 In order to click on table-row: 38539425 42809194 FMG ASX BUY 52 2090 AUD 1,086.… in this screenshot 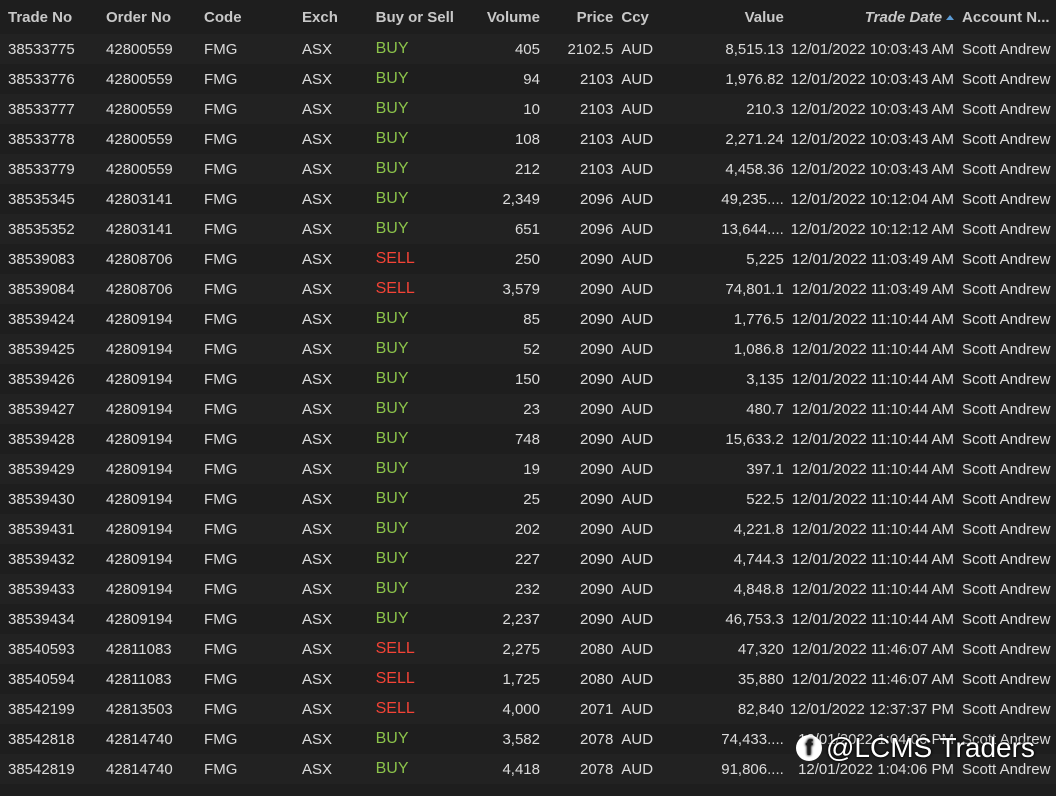, I will do `click(528, 349)`.